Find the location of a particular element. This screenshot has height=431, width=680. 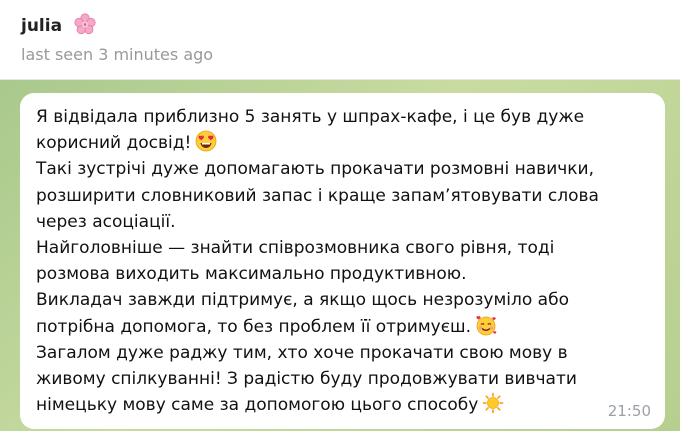

message-line: через асоціації. is located at coordinates (106, 221).